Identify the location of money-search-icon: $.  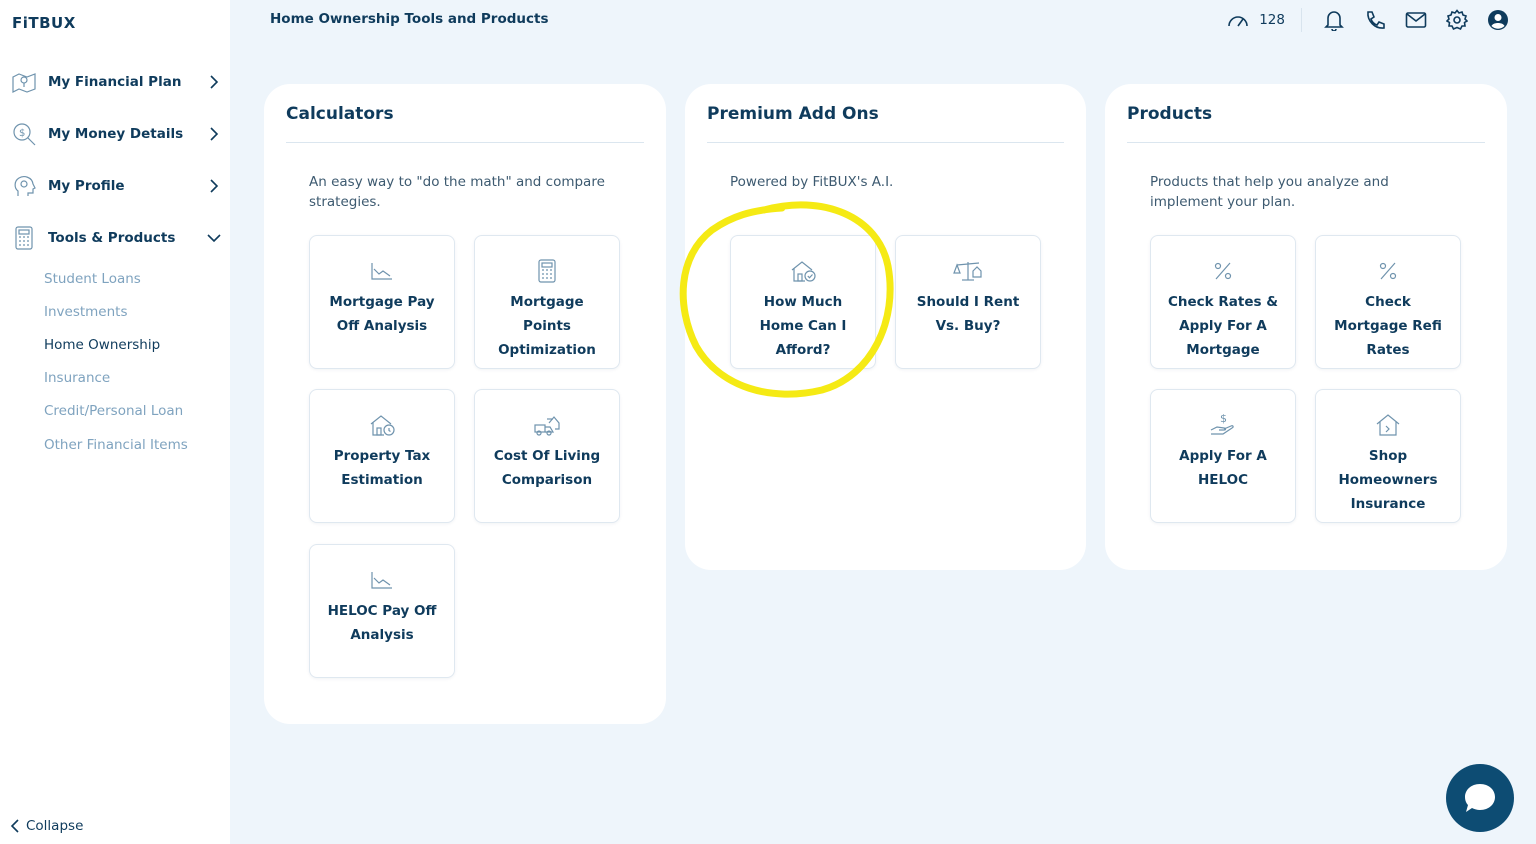
(24, 134).